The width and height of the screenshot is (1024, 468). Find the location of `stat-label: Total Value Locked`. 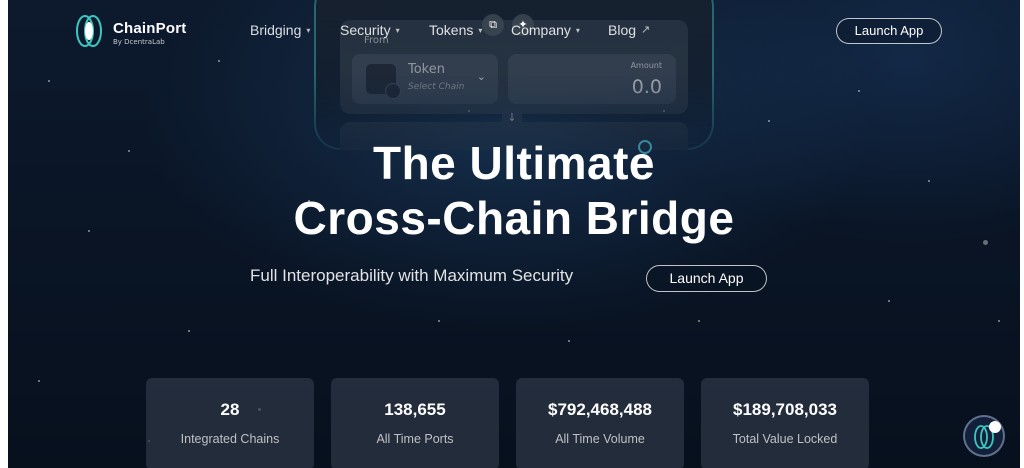

stat-label: Total Value Locked is located at coordinates (785, 439).